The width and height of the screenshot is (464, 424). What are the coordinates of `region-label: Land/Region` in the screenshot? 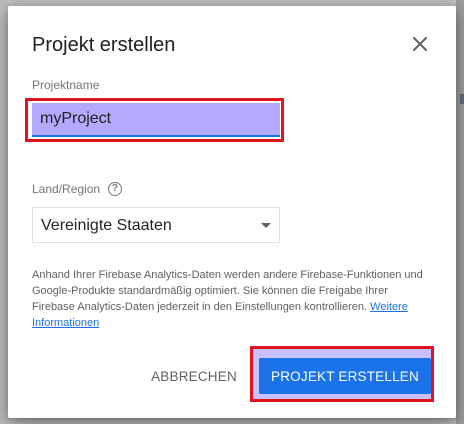 It's located at (66, 189).